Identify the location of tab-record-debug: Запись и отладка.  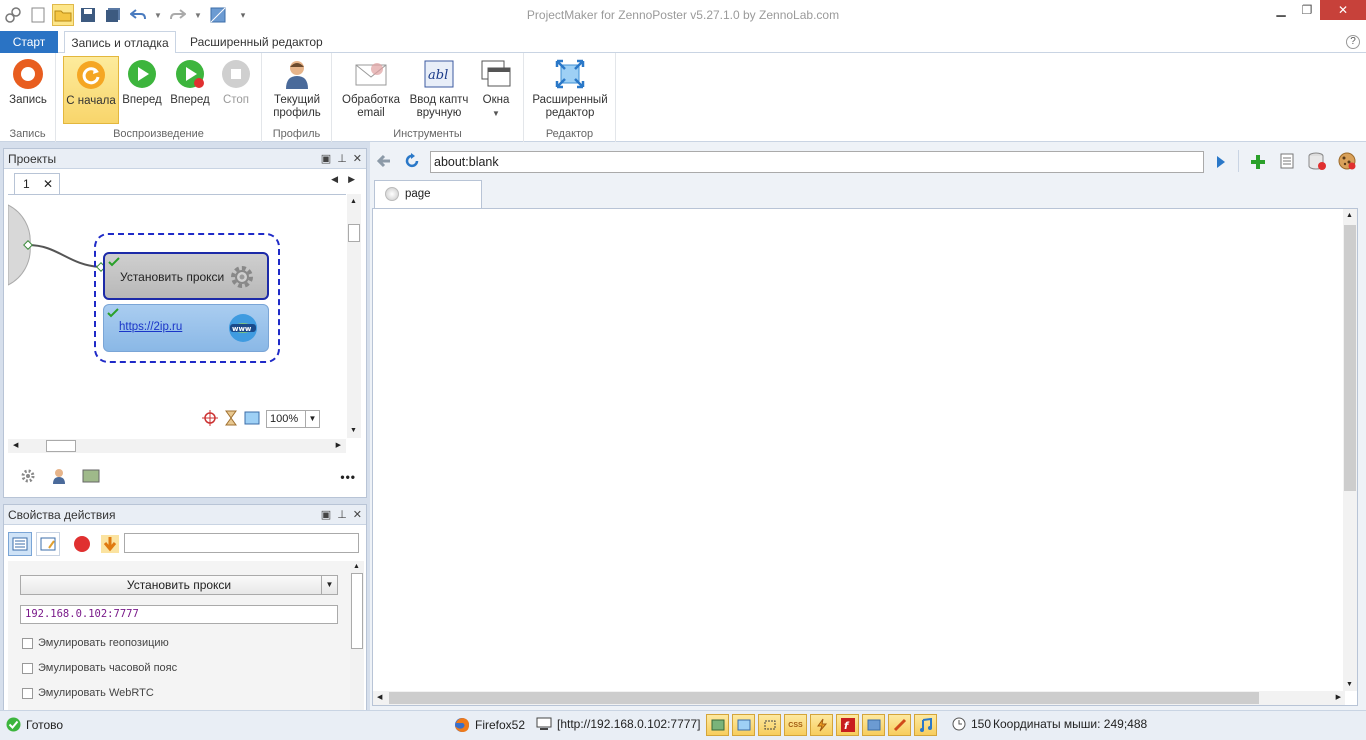
(120, 42).